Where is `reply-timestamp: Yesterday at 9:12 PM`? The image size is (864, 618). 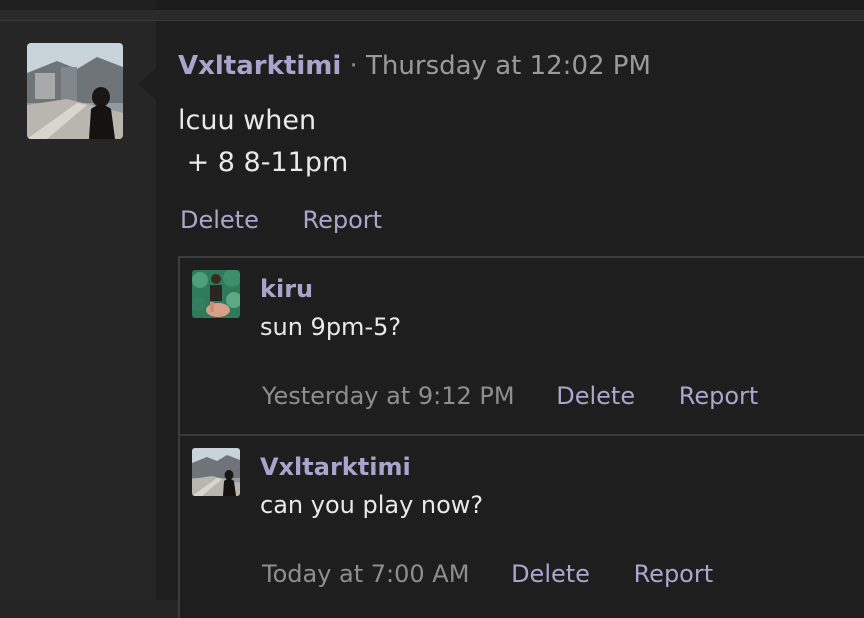 reply-timestamp: Yesterday at 9:12 PM is located at coordinates (388, 396).